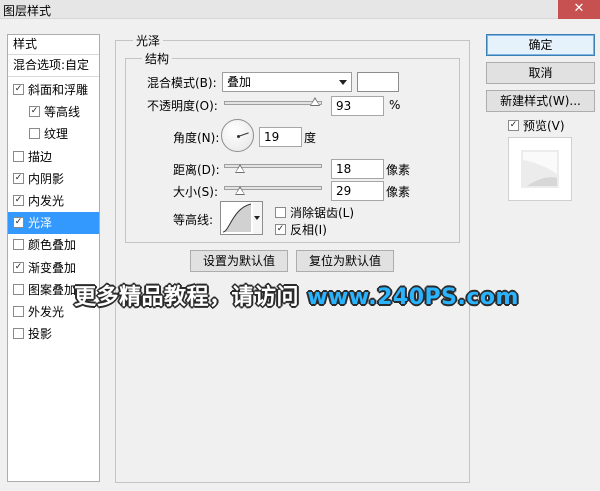  Describe the element at coordinates (196, 192) in the screenshot. I see `size-label: 大小(S):` at that location.